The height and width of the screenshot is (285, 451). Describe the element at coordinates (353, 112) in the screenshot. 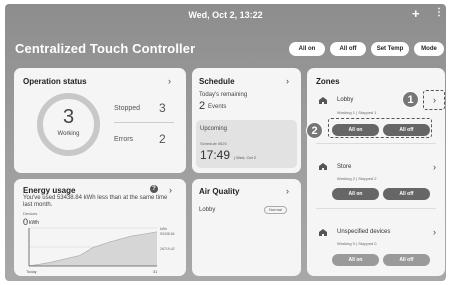

I see `working-count: 1` at that location.